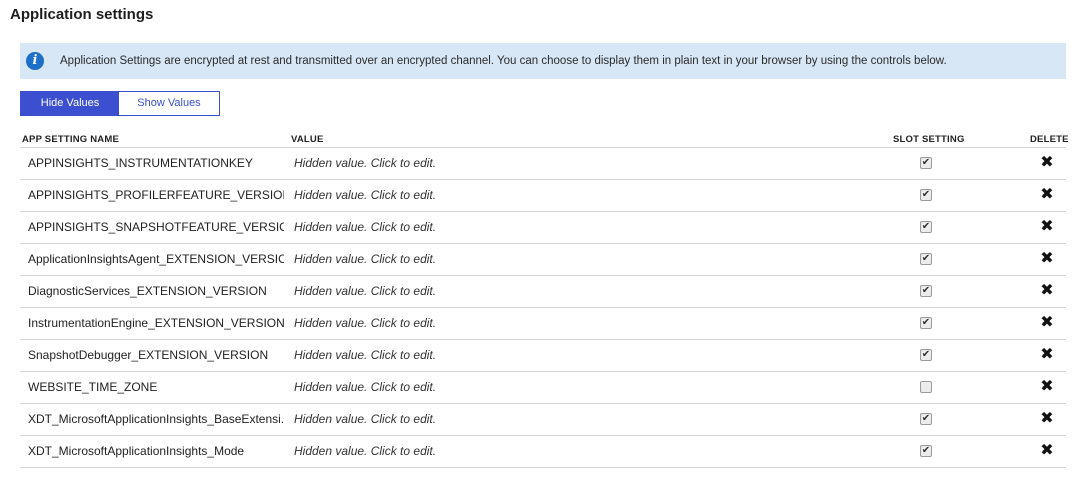  I want to click on setting-name: APPINSIGHTS_SNAPSHOTFEATURE_VERSION, so click(156, 227).